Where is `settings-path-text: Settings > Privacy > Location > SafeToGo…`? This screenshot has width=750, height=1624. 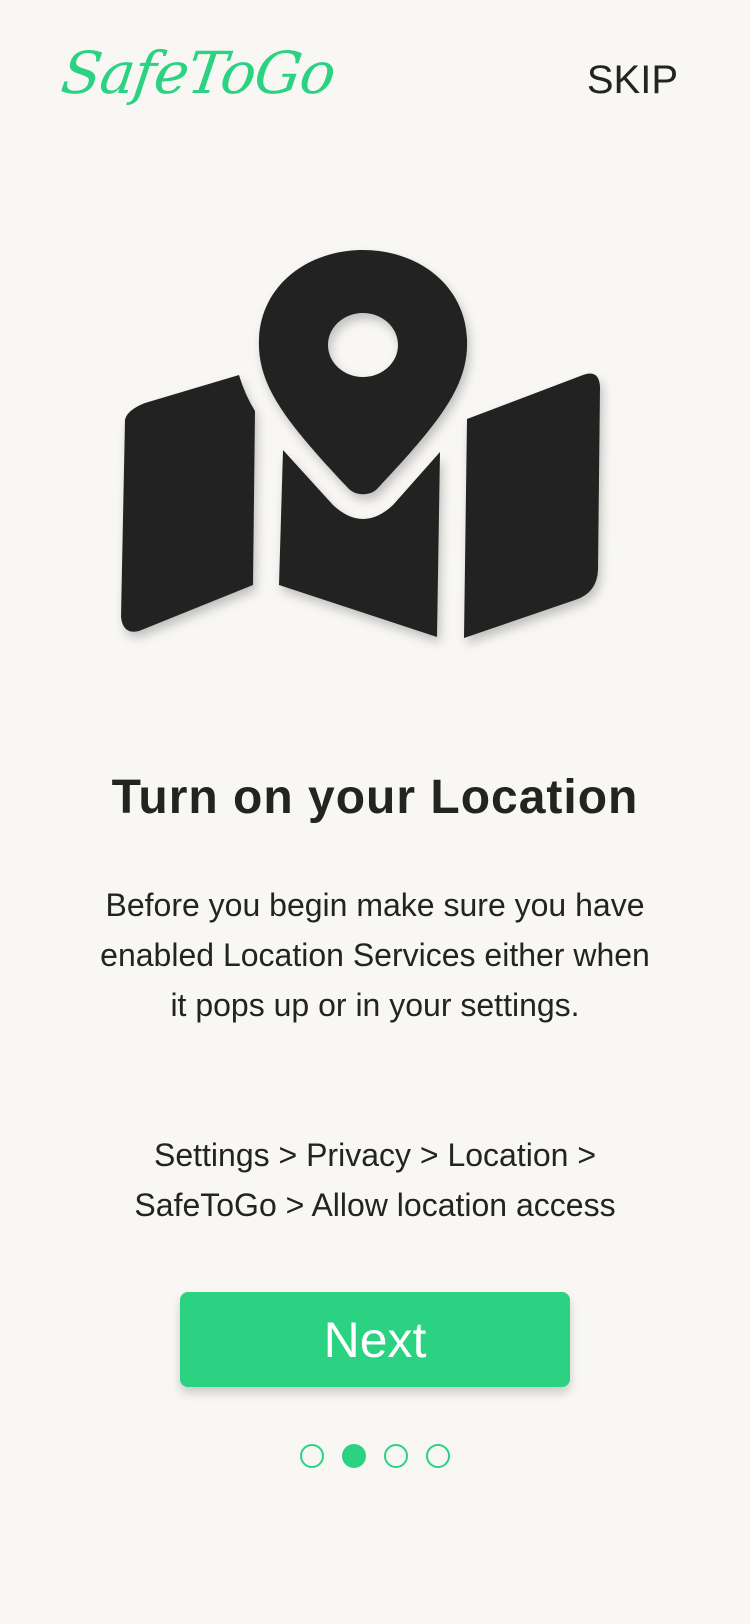 settings-path-text: Settings > Privacy > Location > SafeToGo… is located at coordinates (375, 1180).